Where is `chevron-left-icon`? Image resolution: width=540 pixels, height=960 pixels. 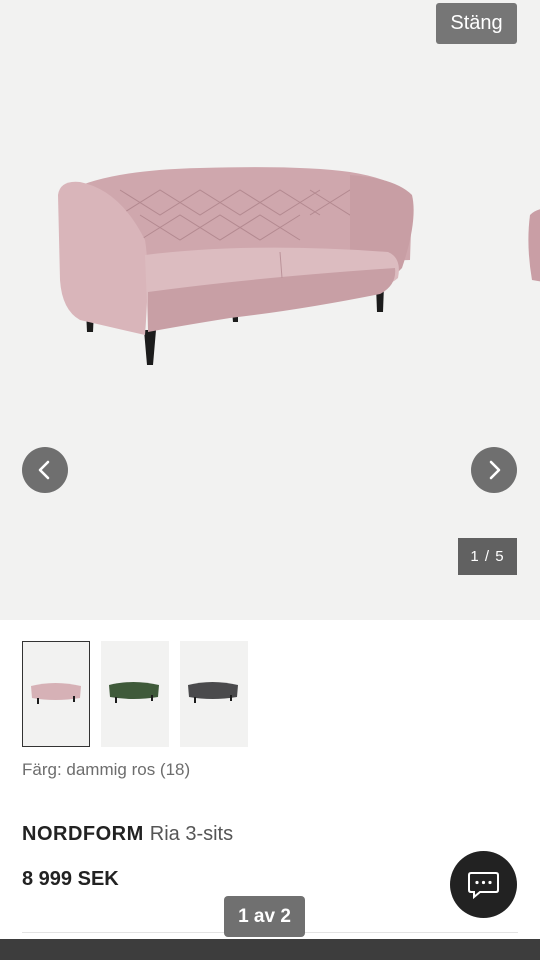 chevron-left-icon is located at coordinates (44, 470).